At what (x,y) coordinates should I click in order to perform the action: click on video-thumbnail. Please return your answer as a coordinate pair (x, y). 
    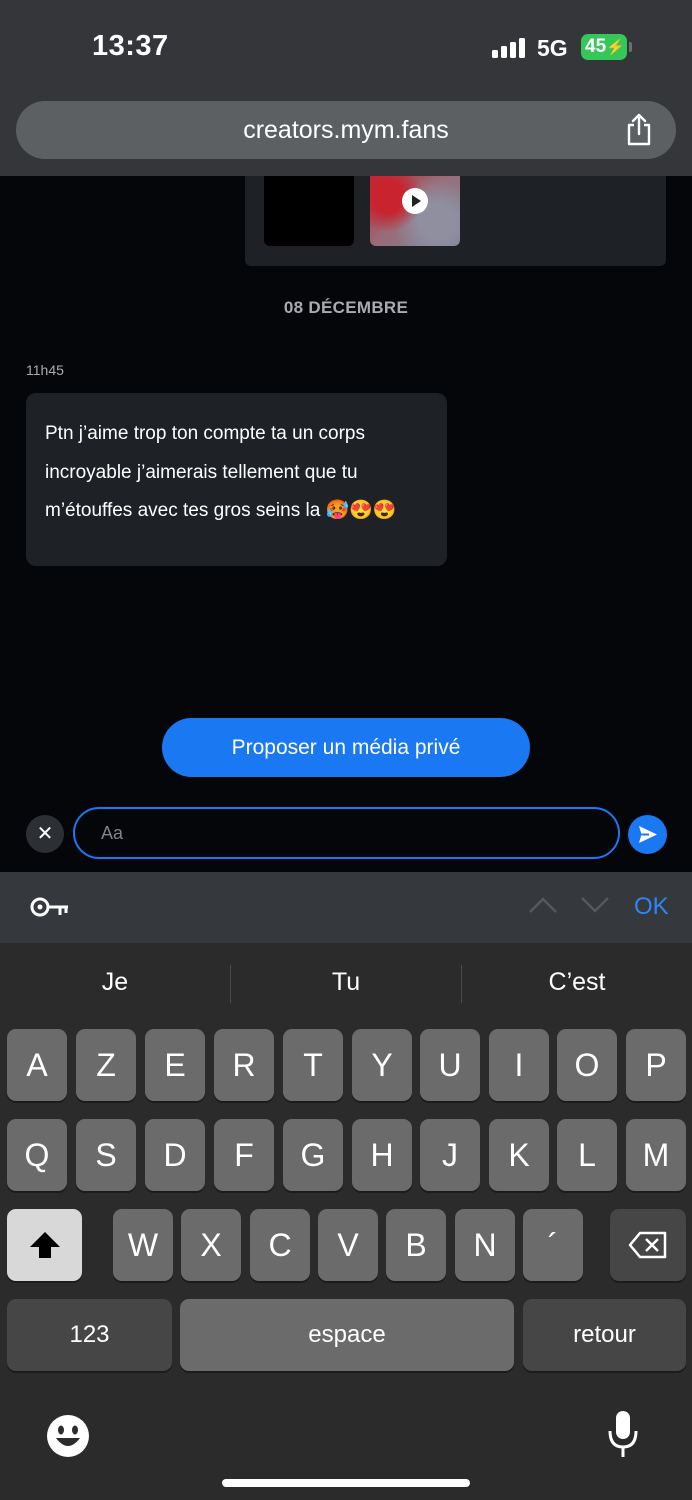
    Looking at the image, I should click on (415, 211).